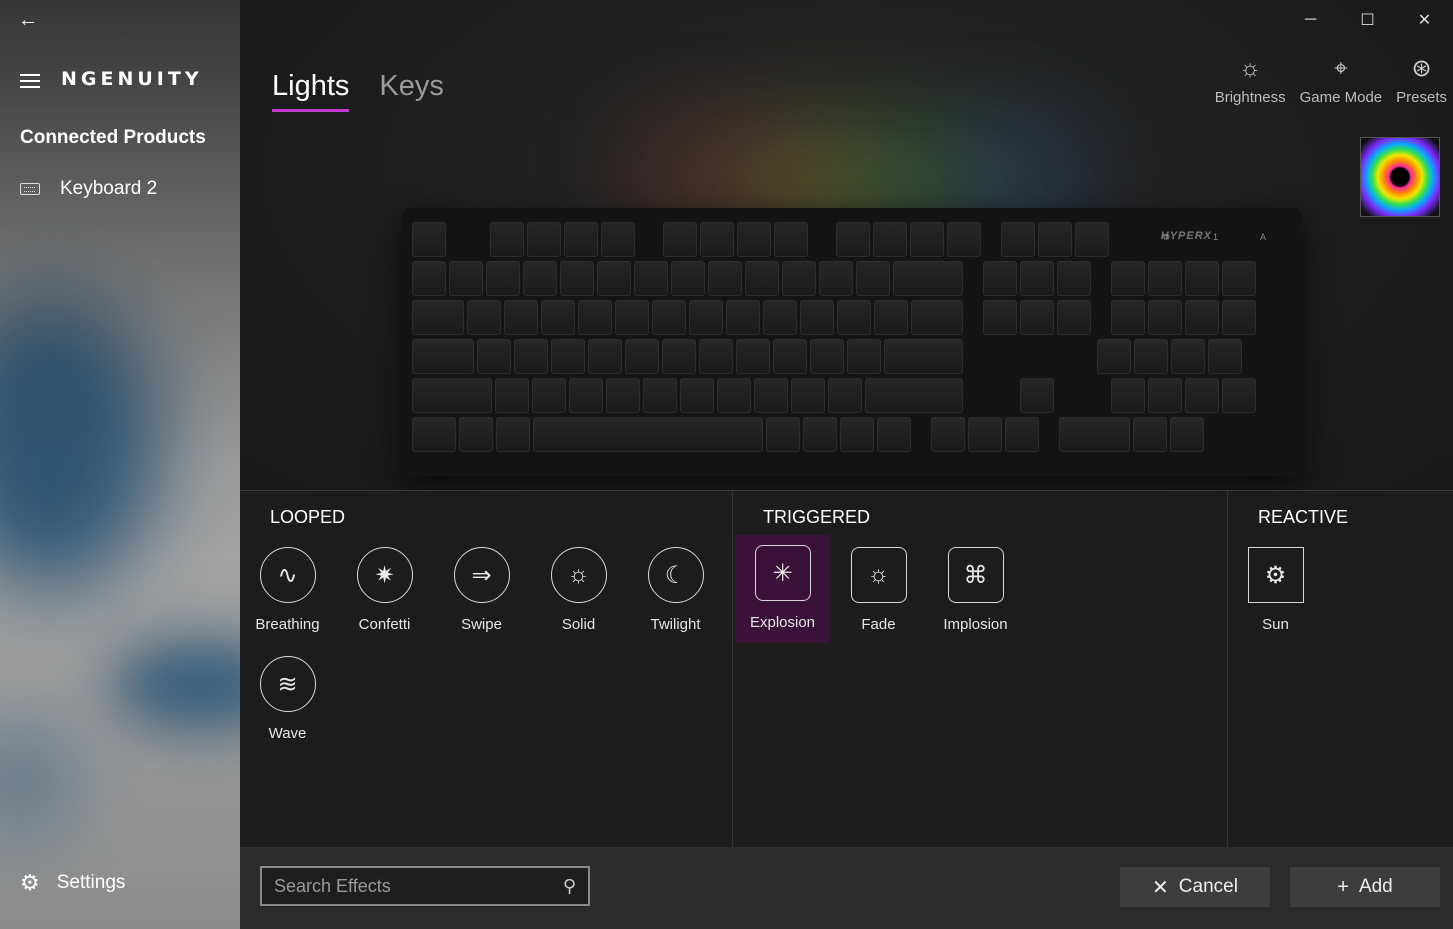 This screenshot has height=929, width=1453. What do you see at coordinates (481, 624) in the screenshot?
I see `effect-label: Swipe` at bounding box center [481, 624].